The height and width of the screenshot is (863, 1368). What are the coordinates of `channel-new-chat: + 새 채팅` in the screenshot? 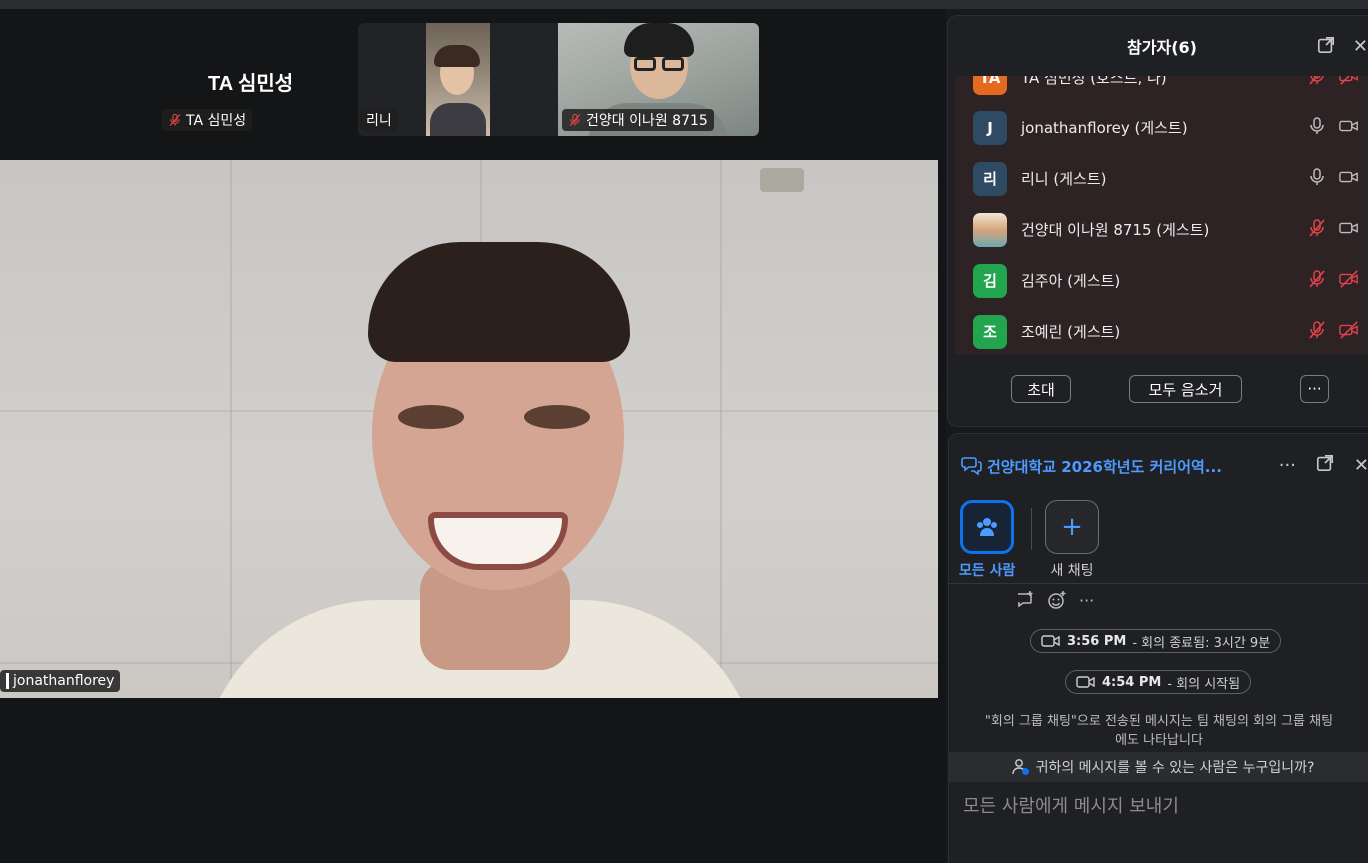 It's located at (1072, 540).